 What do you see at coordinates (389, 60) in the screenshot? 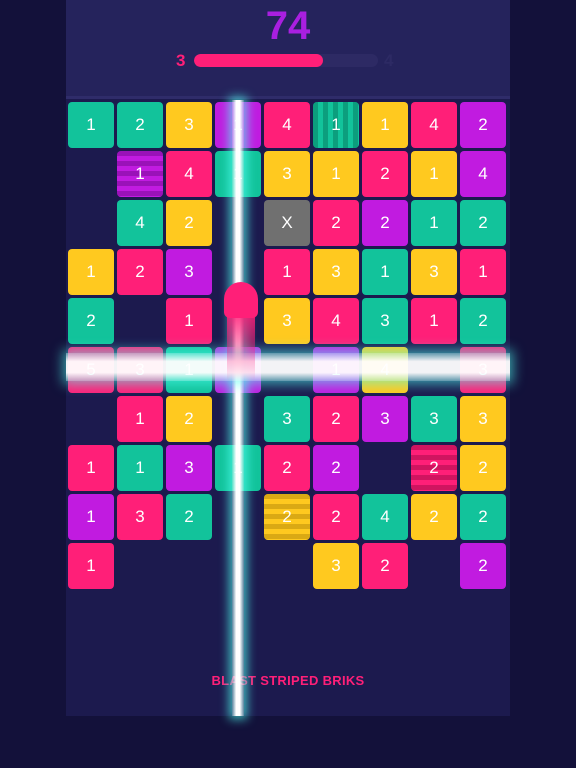
I see `next-level: 4` at bounding box center [389, 60].